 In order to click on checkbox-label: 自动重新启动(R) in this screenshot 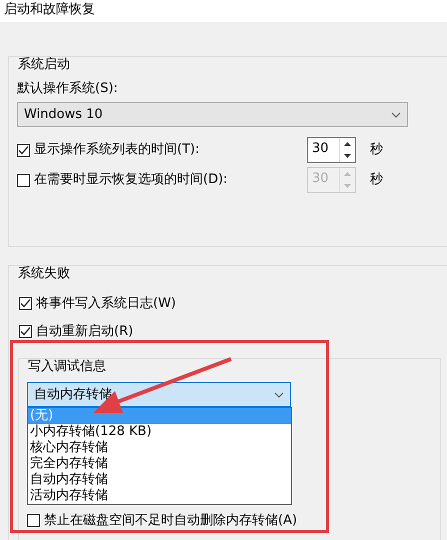, I will do `click(85, 332)`.